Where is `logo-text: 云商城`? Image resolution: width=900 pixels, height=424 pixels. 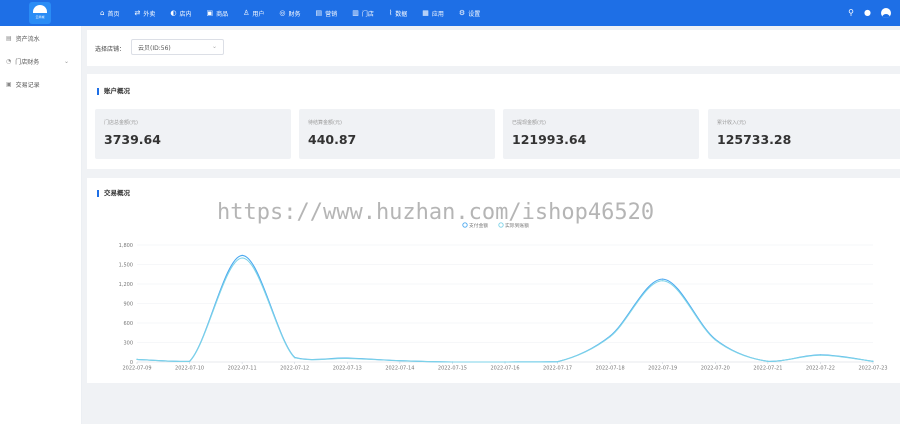 logo-text: 云商城 is located at coordinates (40, 17).